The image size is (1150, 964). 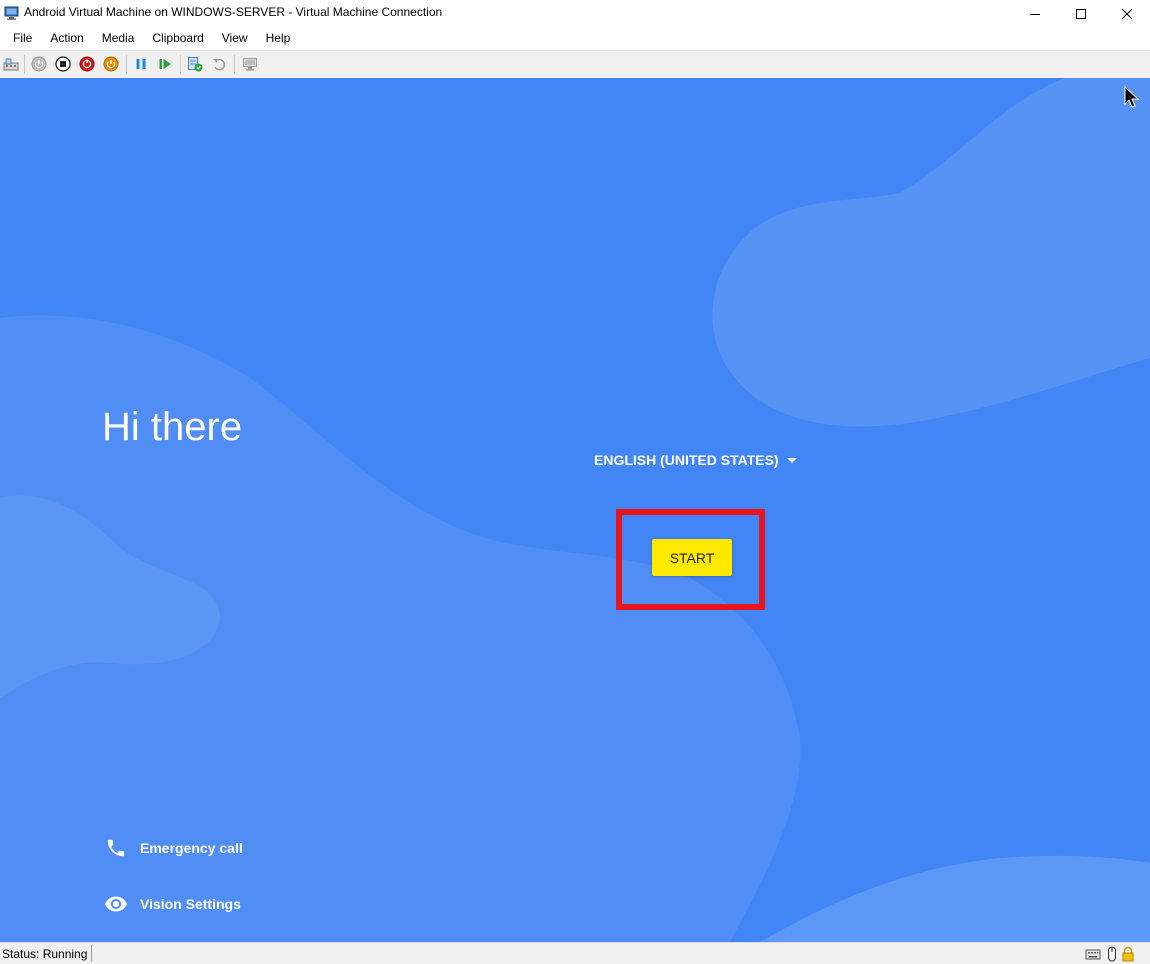 What do you see at coordinates (250, 64) in the screenshot?
I see `enhanced-session-icon` at bounding box center [250, 64].